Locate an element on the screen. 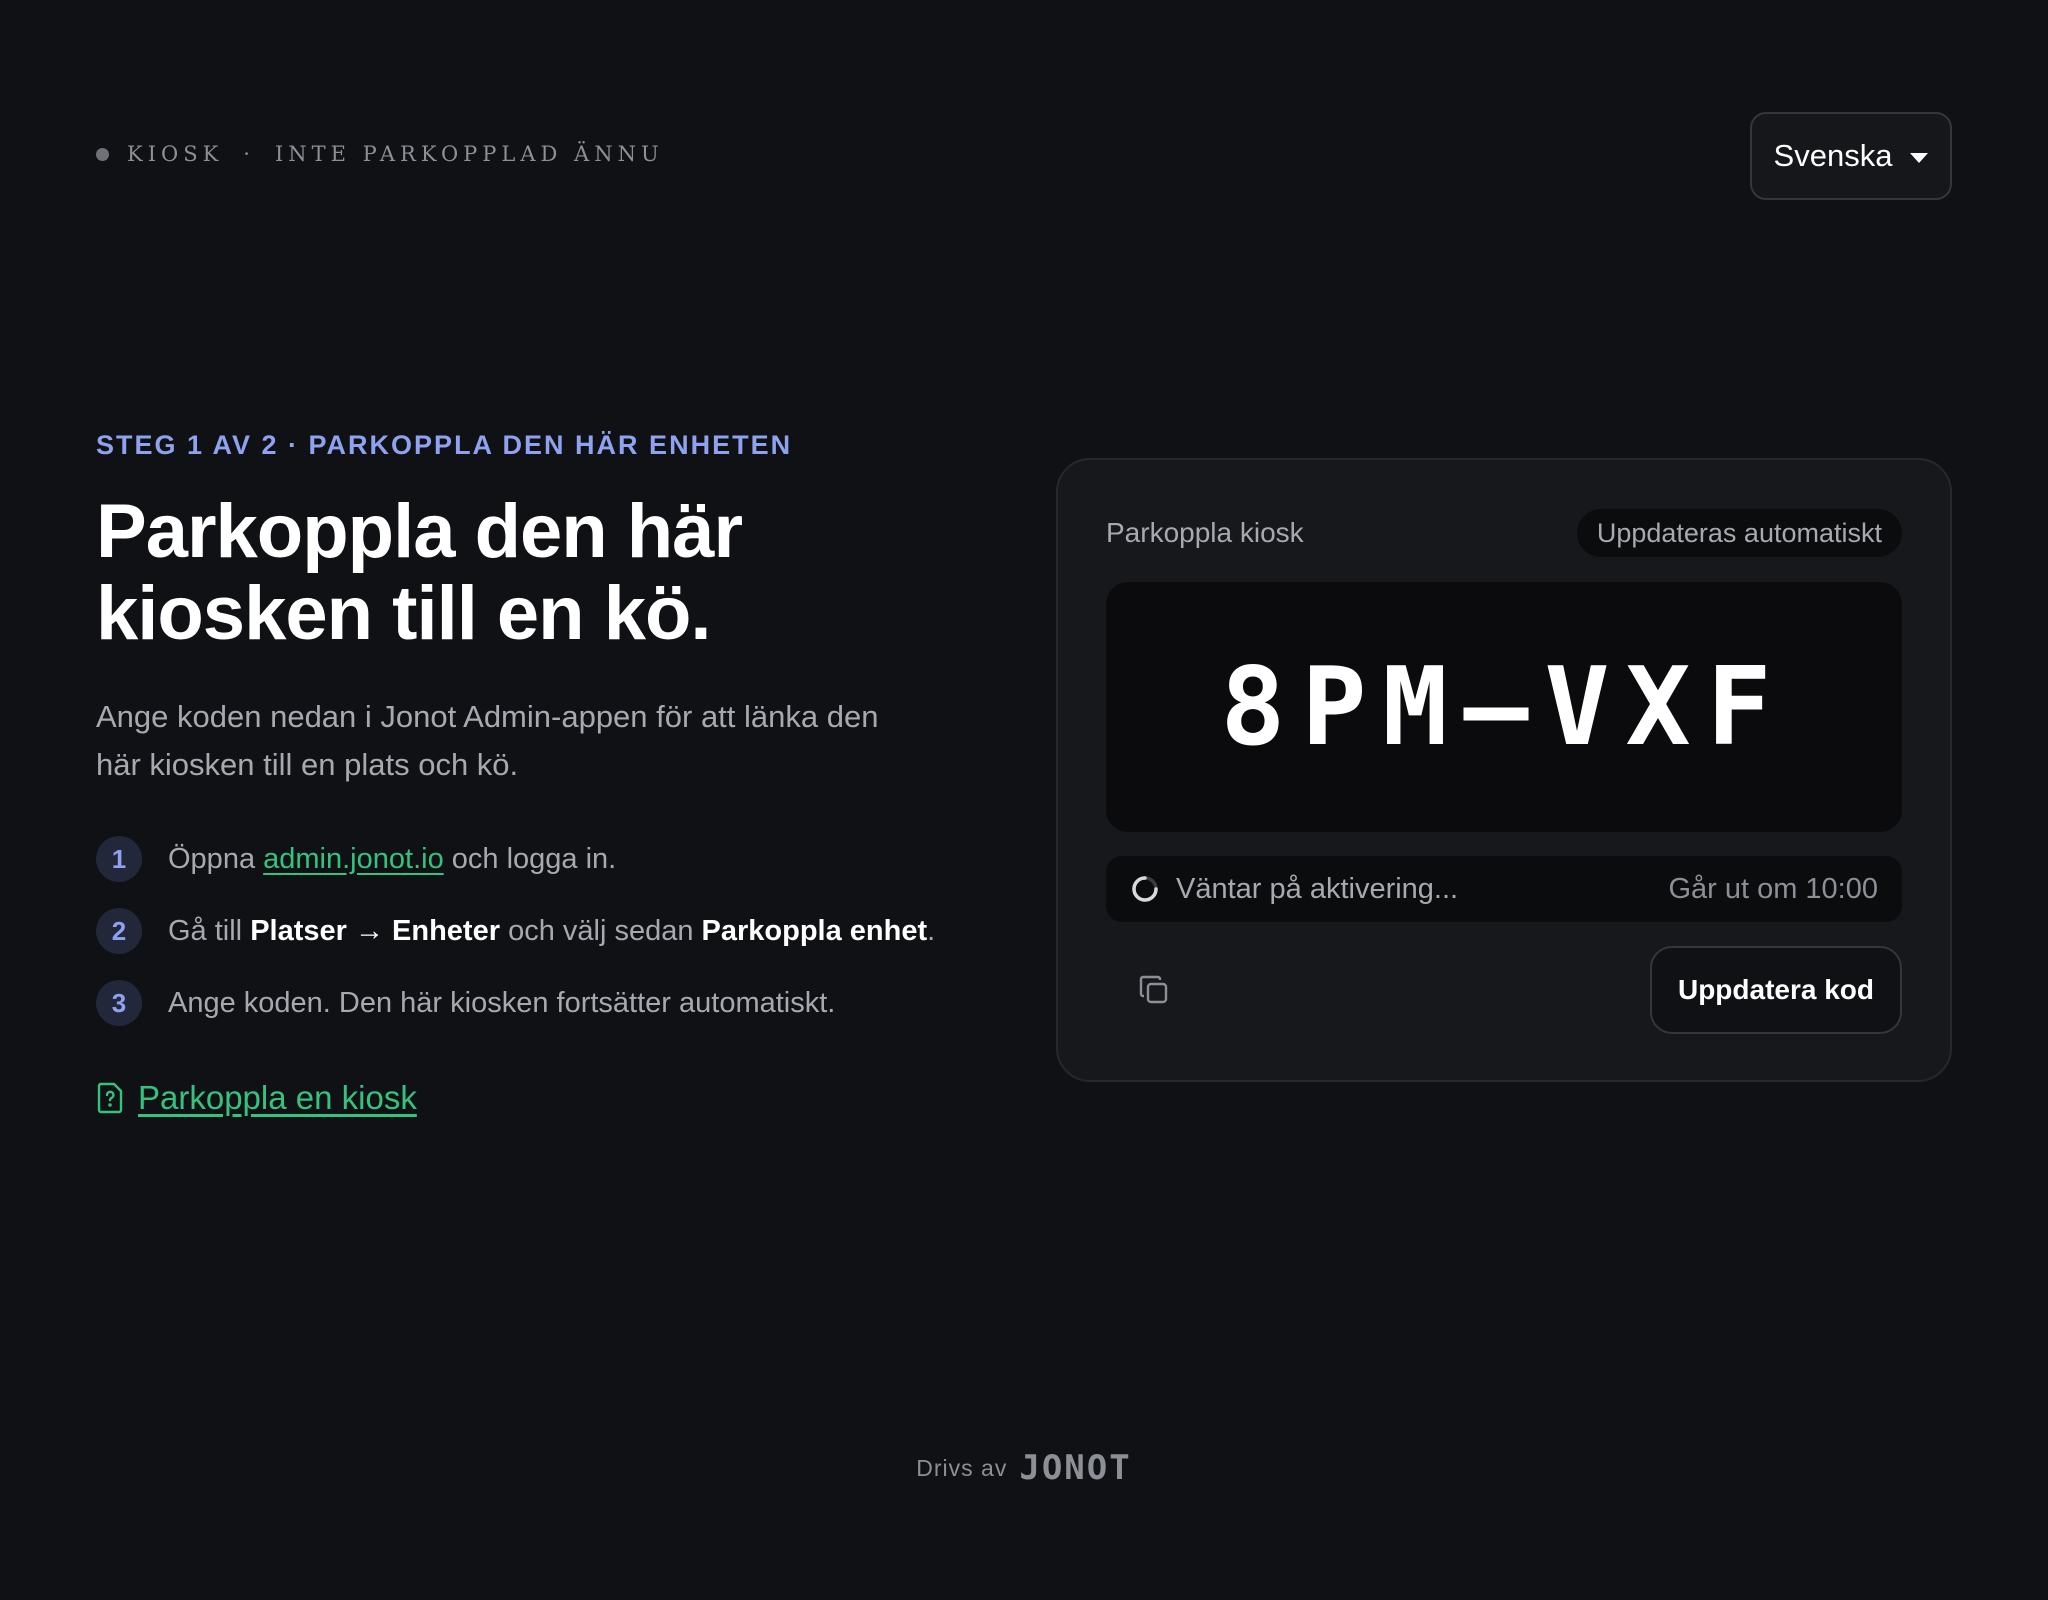  admin-link: admin.jonot.io is located at coordinates (353, 859).